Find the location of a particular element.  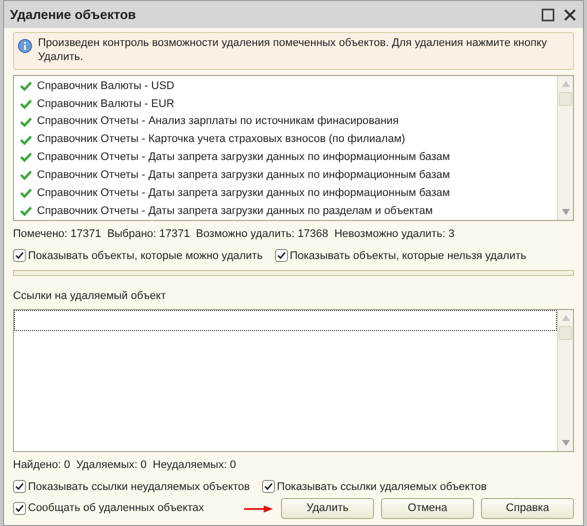

objects-summary: Помечено: 17371 Выбрано: 17371 Возможно удалить: 17368 Невозможно удалить: 3 is located at coordinates (234, 234).